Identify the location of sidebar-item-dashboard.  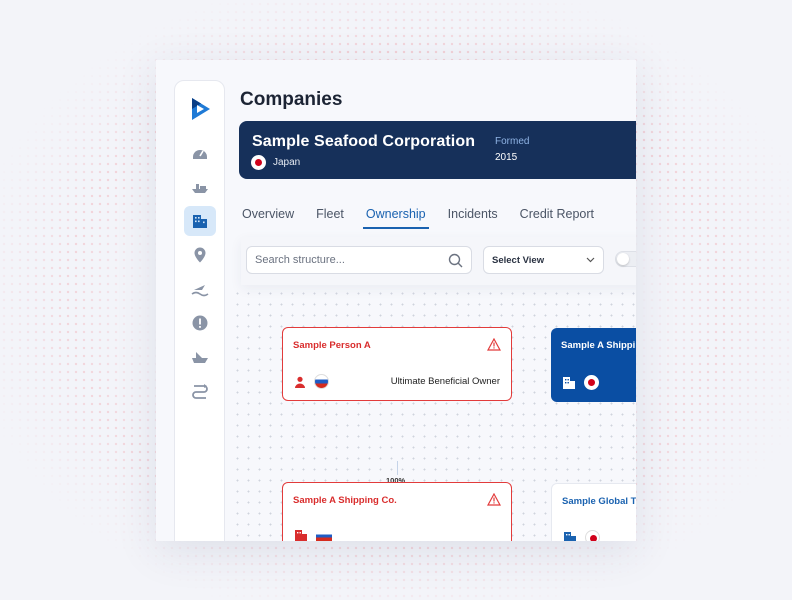
(200, 153).